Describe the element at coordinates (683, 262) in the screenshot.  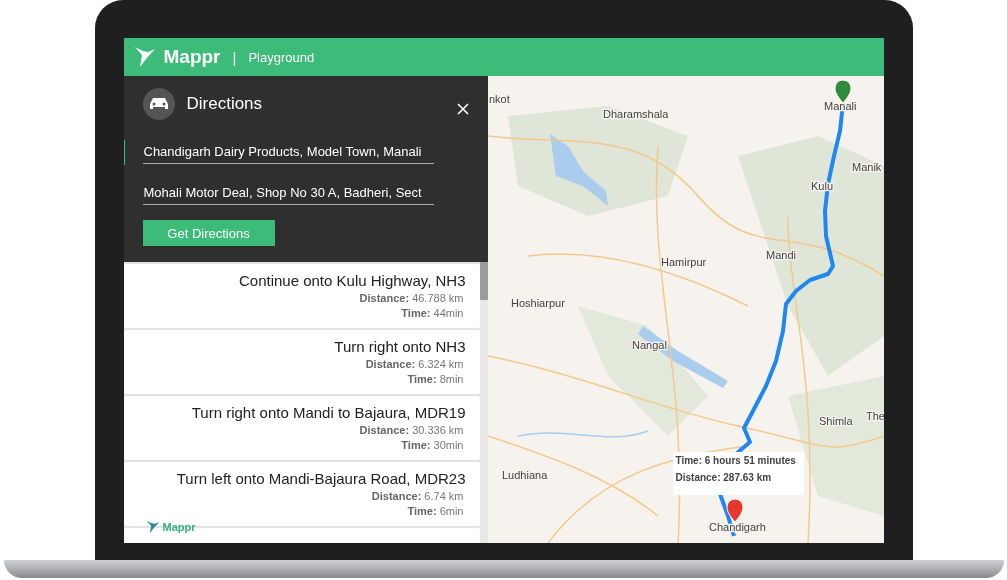
I see `city-label: Hamirpur` at that location.